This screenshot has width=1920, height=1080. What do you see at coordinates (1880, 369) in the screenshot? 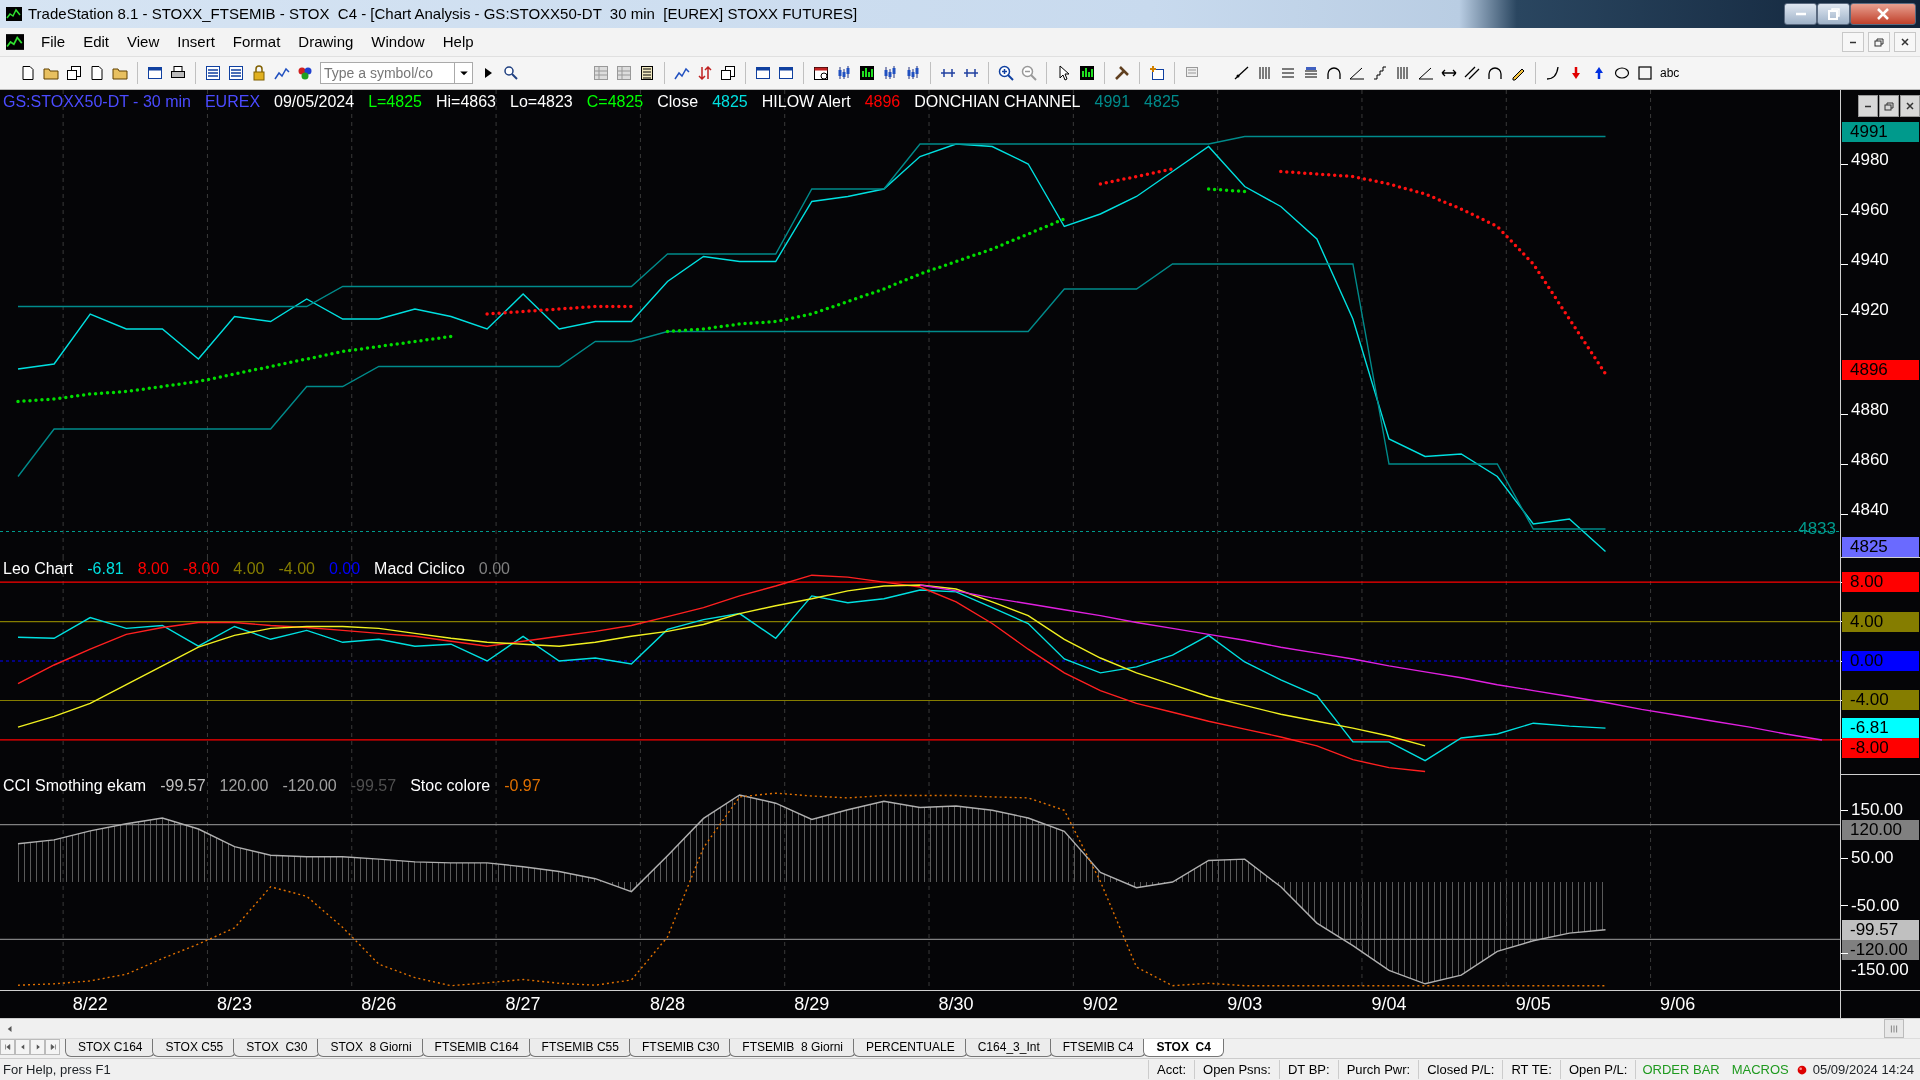
I see `value-marker: 4896` at bounding box center [1880, 369].